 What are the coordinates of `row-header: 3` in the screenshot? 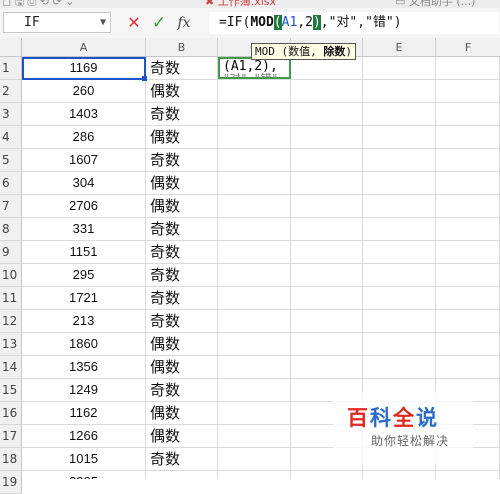 It's located at (11, 114).